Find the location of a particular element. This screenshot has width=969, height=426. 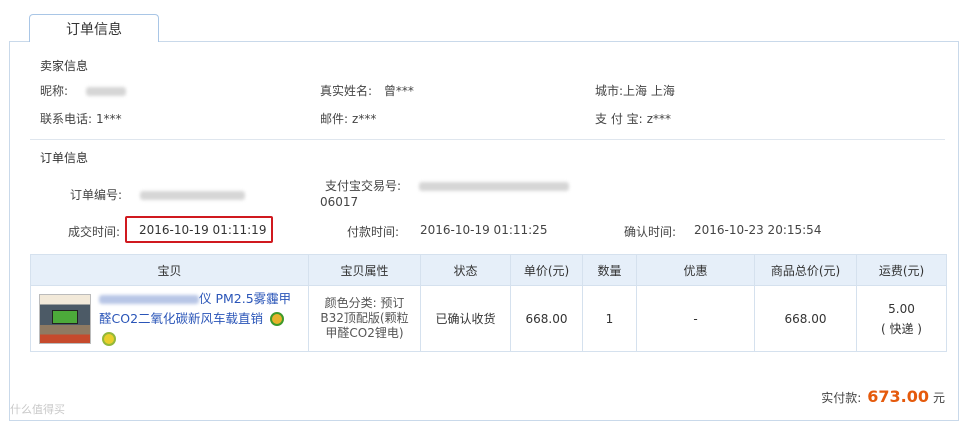

phone-value: 1*** is located at coordinates (109, 119).